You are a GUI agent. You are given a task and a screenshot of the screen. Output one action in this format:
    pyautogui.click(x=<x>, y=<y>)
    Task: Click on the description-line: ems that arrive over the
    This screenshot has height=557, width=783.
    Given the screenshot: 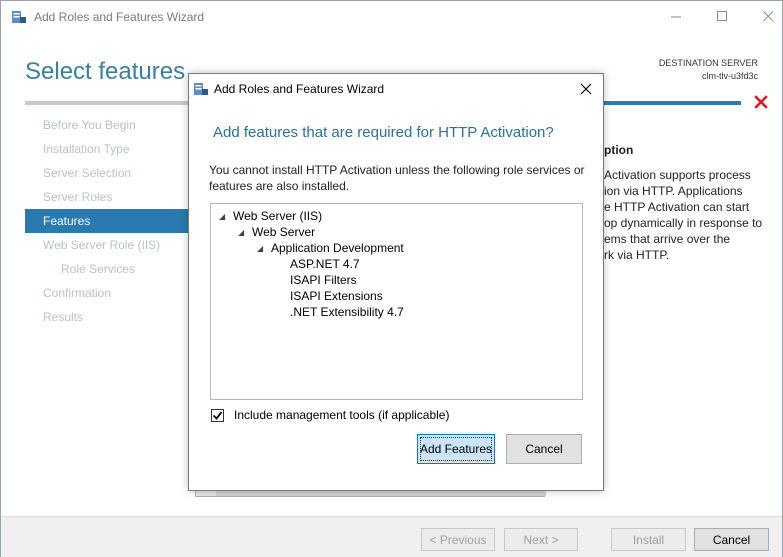 What is the action you would take?
    pyautogui.click(x=667, y=239)
    